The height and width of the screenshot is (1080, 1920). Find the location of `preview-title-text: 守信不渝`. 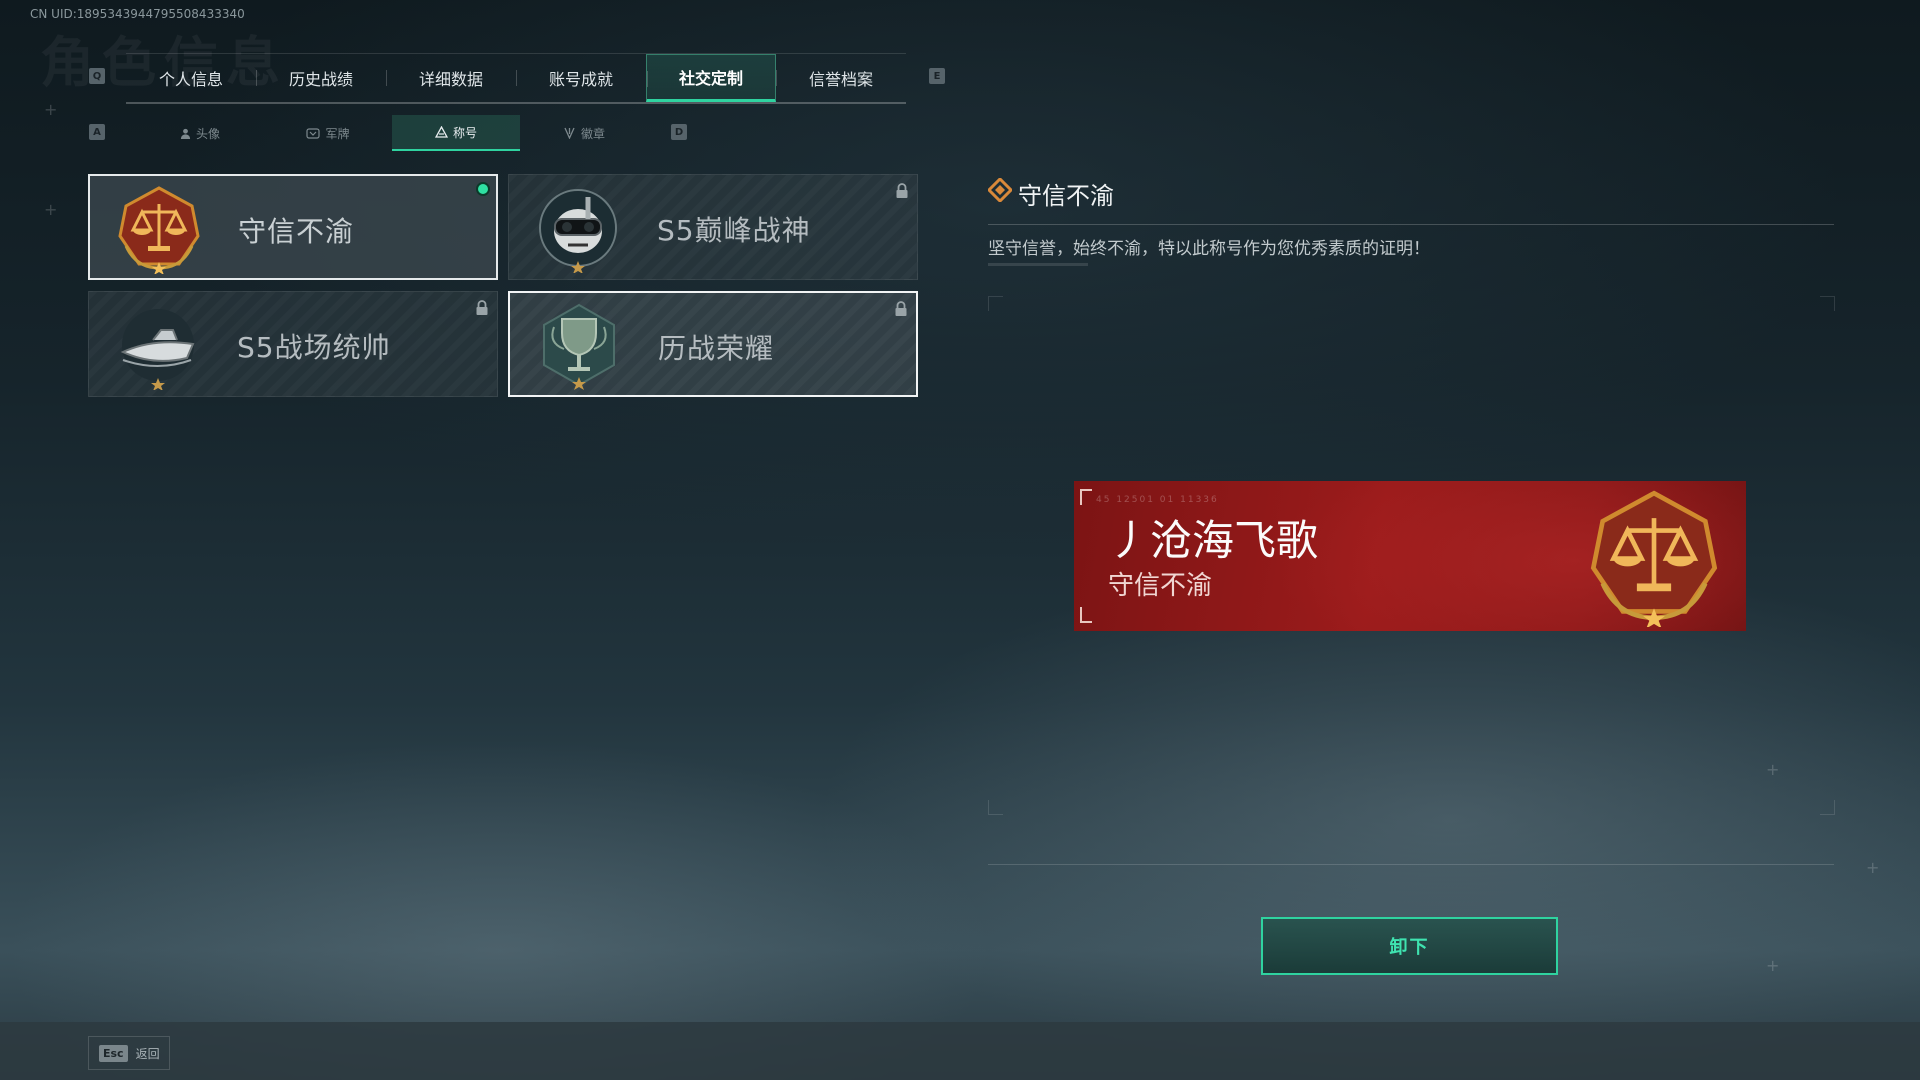

preview-title-text: 守信不渝 is located at coordinates (1160, 586).